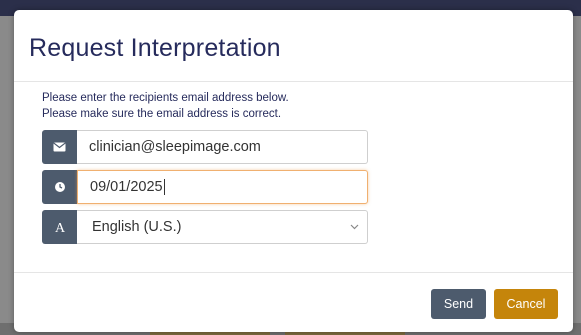  Describe the element at coordinates (526, 304) in the screenshot. I see `cancel-button: Cancel` at that location.